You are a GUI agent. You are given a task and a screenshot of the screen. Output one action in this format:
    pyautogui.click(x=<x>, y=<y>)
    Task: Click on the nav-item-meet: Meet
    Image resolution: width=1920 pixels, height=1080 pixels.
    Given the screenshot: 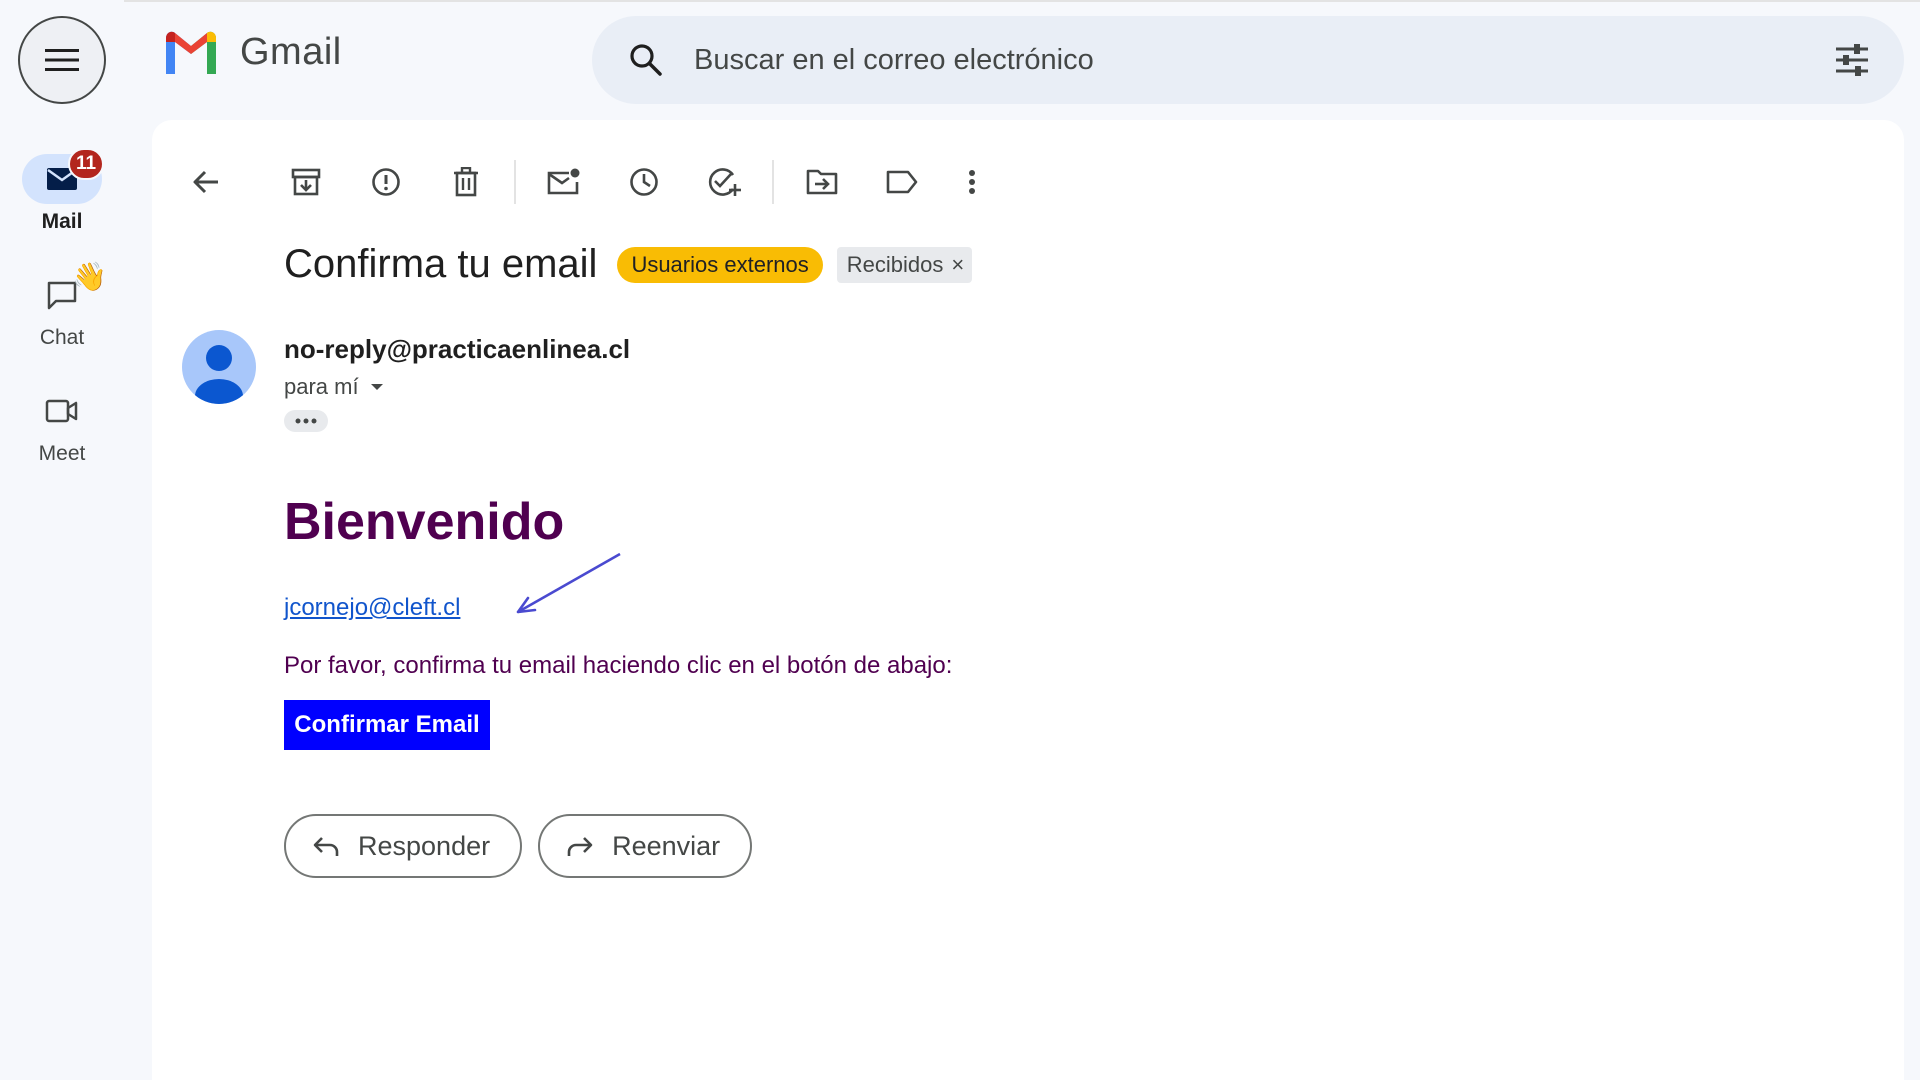 What is the action you would take?
    pyautogui.click(x=62, y=426)
    